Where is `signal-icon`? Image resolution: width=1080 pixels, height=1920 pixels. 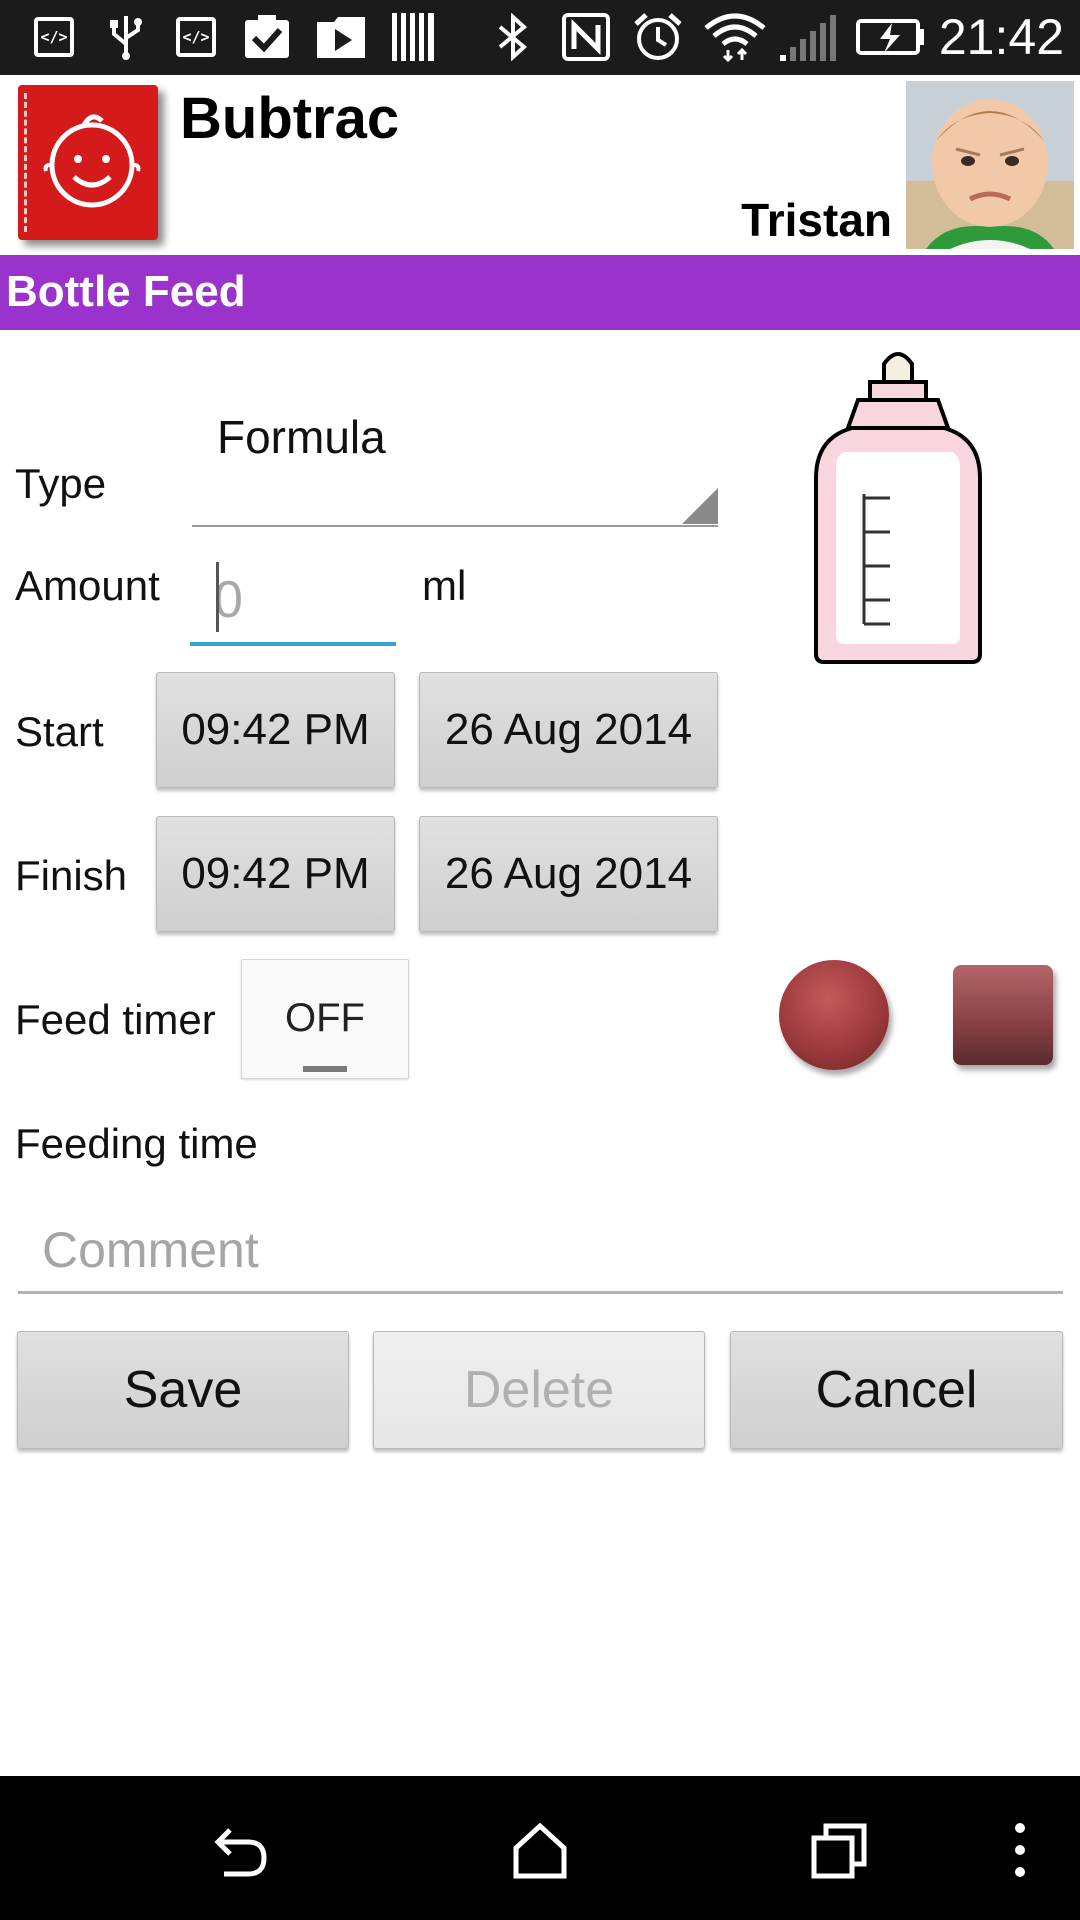 signal-icon is located at coordinates (809, 37).